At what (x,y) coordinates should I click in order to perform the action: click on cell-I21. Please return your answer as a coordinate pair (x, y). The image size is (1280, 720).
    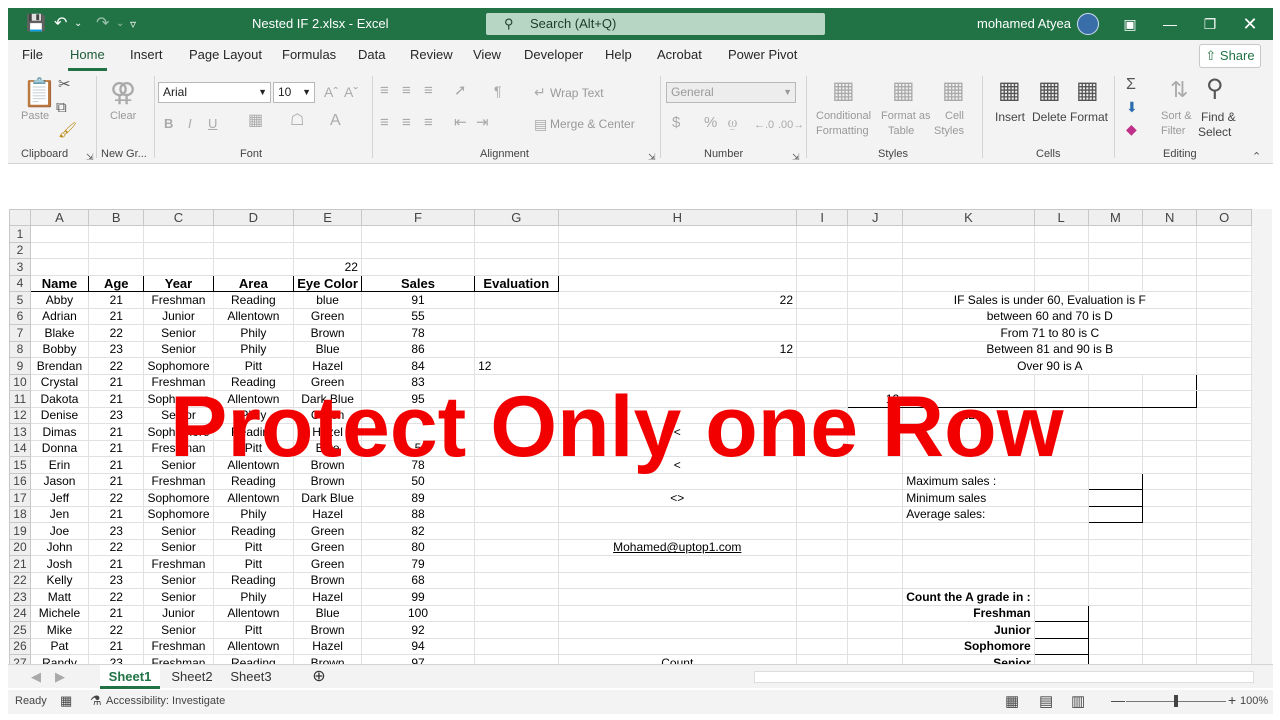
    Looking at the image, I should click on (822, 564).